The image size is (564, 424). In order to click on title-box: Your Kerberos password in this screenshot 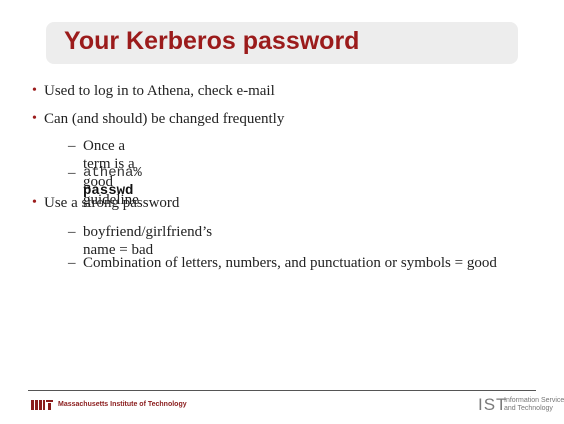, I will do `click(282, 43)`.